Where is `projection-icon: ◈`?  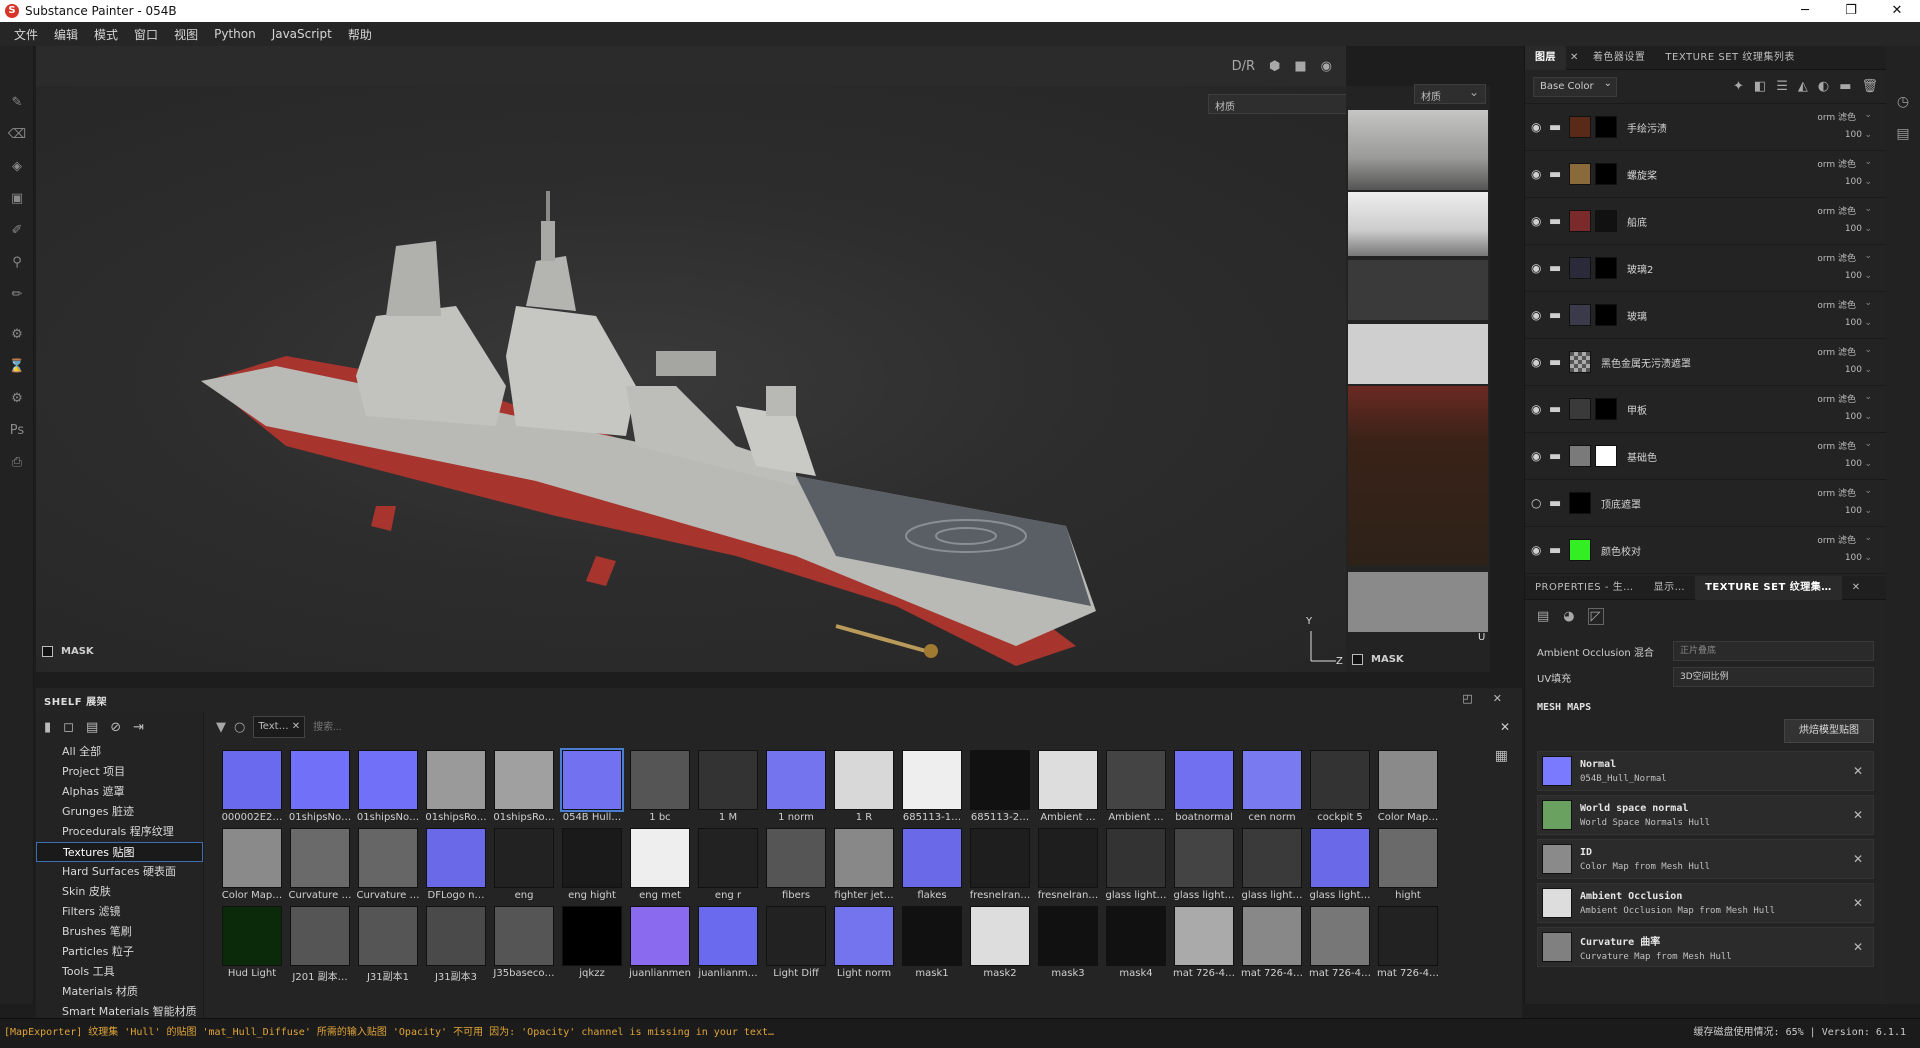 projection-icon: ◈ is located at coordinates (17, 166).